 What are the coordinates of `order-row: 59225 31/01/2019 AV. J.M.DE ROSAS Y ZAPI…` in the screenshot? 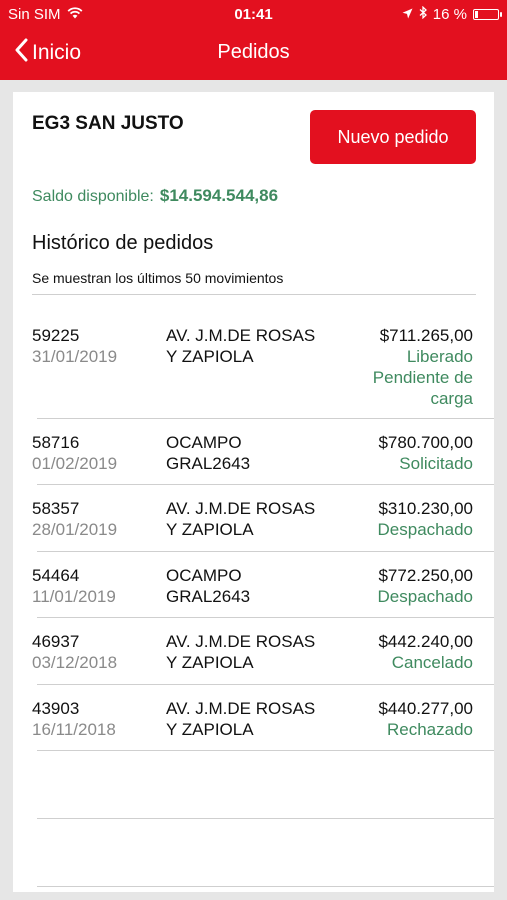 It's located at (263, 357).